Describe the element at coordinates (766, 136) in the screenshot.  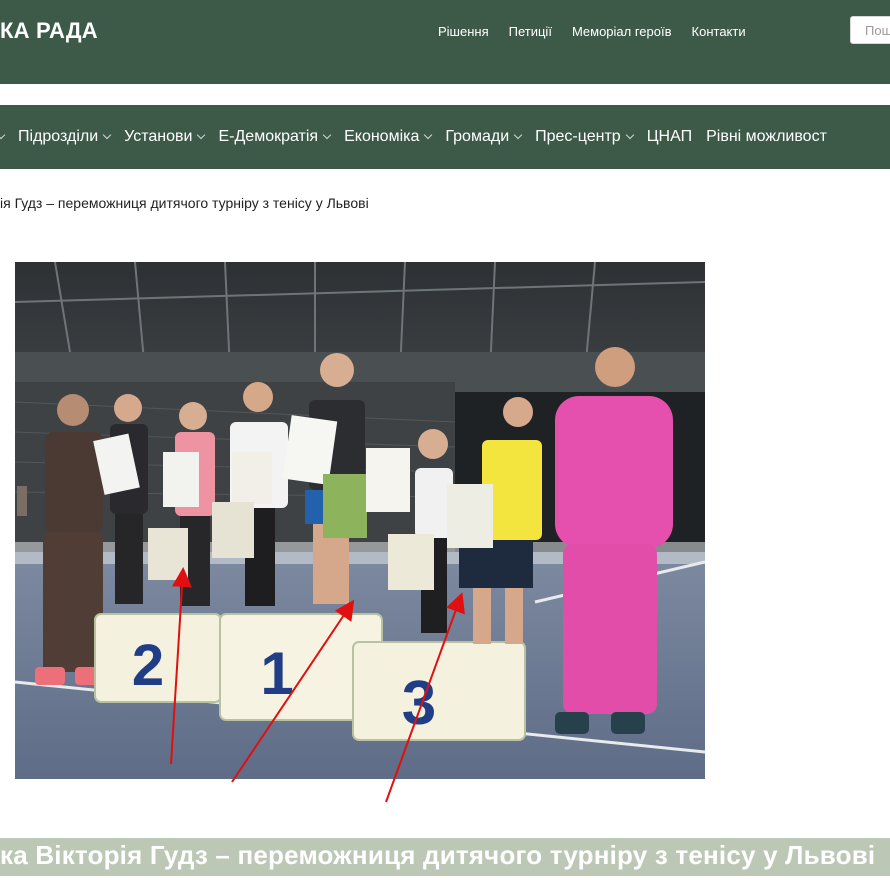
I see `nav-item-label: Рівні можливост` at that location.